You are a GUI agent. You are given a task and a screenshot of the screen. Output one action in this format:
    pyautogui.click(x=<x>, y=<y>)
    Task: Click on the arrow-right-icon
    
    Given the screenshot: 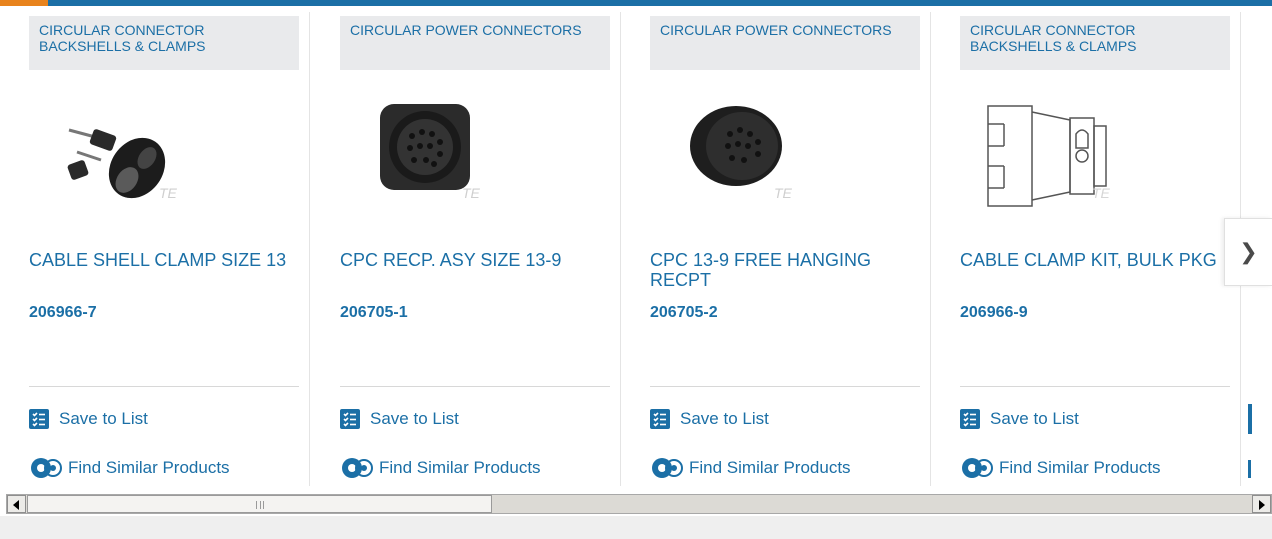 What is the action you would take?
    pyautogui.click(x=1262, y=505)
    